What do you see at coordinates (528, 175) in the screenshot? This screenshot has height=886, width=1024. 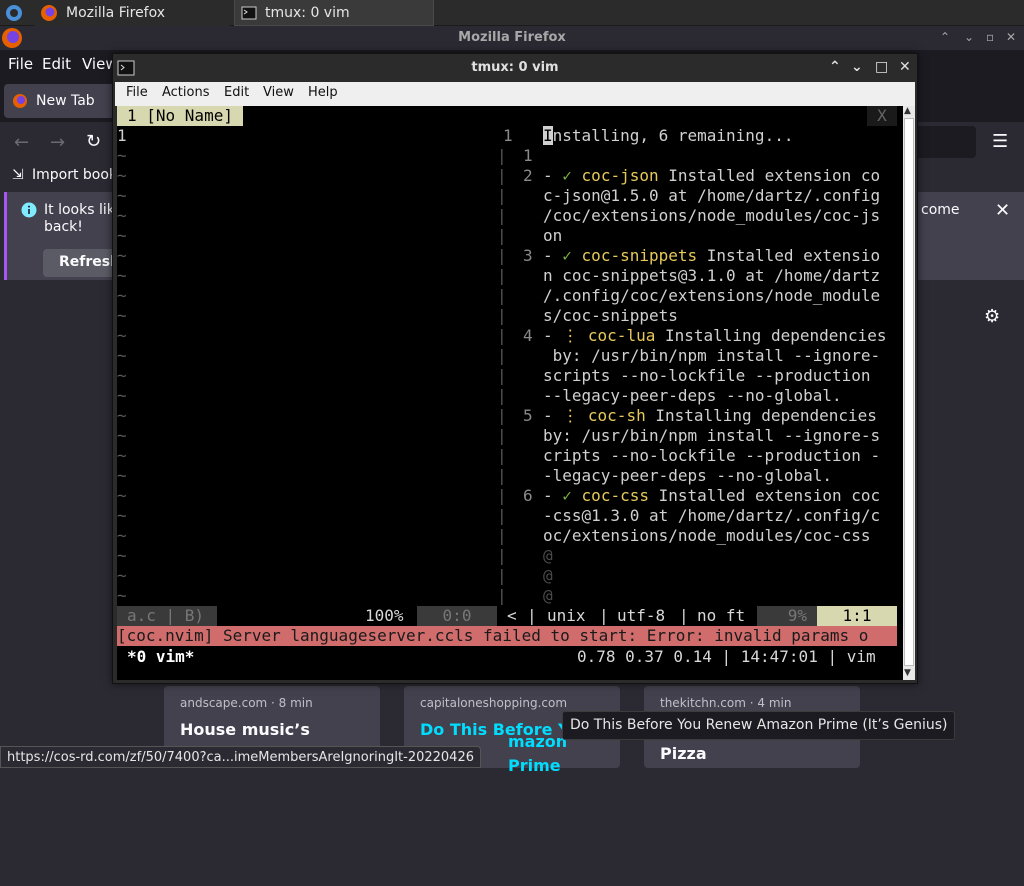 I see `line-number: 2` at bounding box center [528, 175].